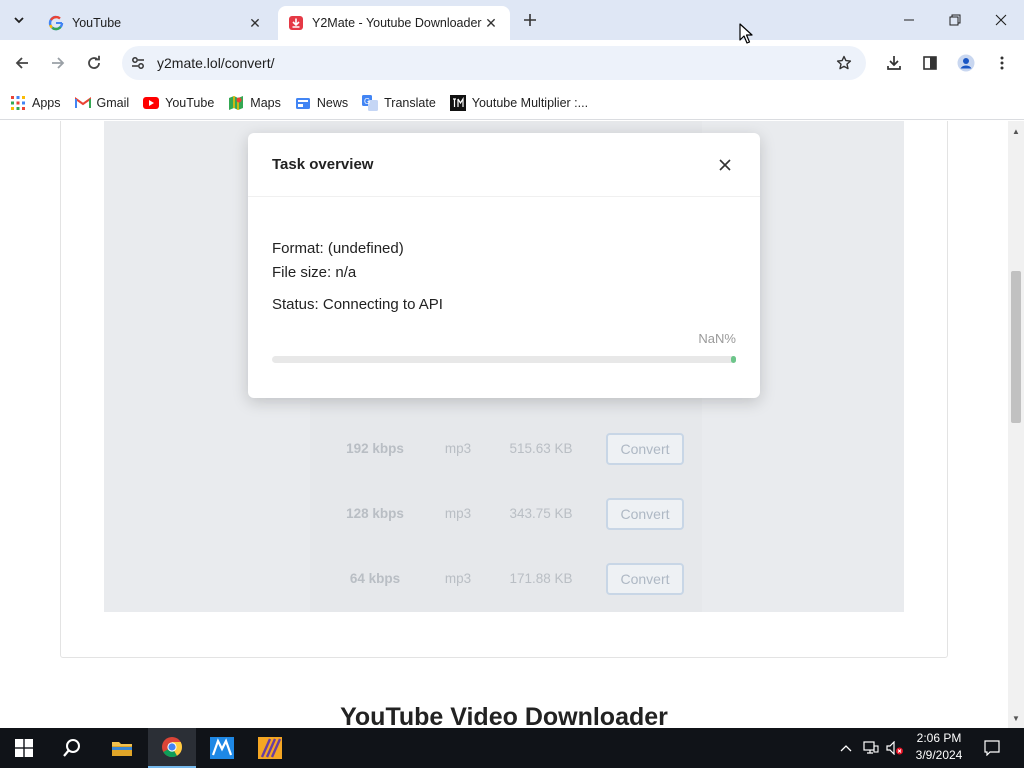 Image resolution: width=1024 pixels, height=768 pixels. What do you see at coordinates (399, 102) in the screenshot?
I see `bookmark-translate: G Translate` at bounding box center [399, 102].